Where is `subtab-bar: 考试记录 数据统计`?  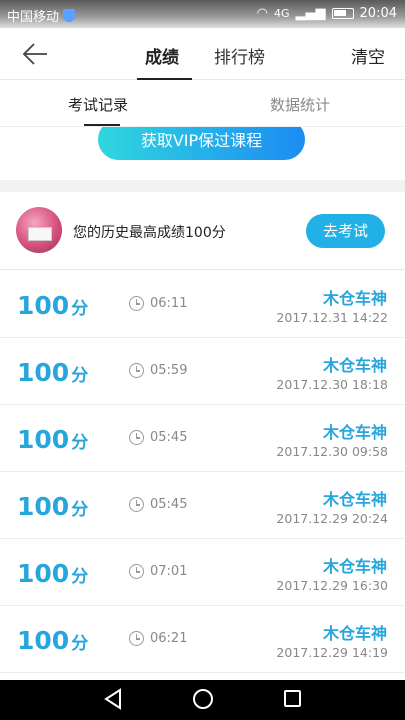
subtab-bar: 考试记录 数据统计 is located at coordinates (202, 104).